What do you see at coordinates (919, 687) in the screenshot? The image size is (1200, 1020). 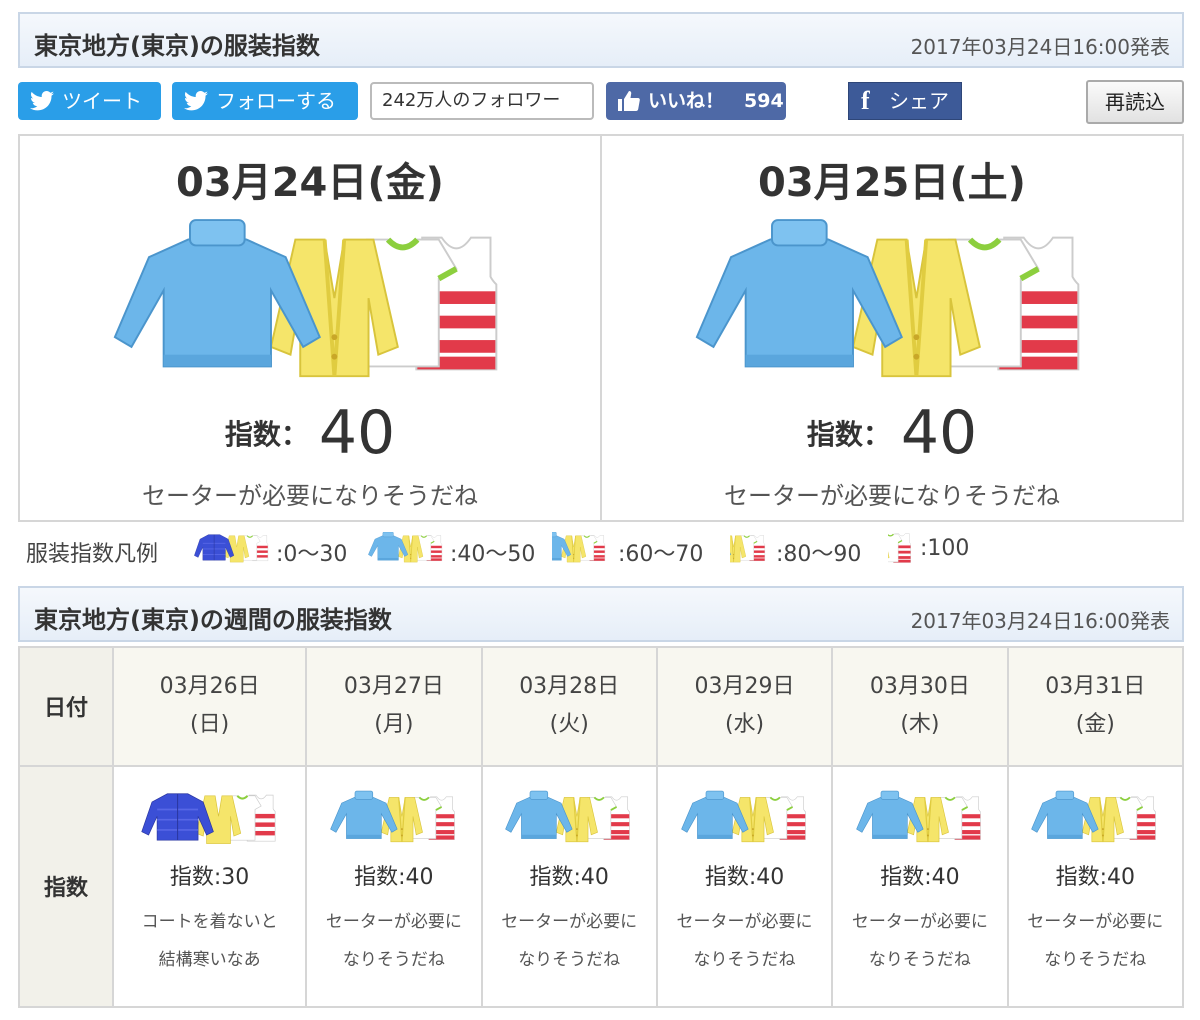 I see `week-date: 03月30日` at bounding box center [919, 687].